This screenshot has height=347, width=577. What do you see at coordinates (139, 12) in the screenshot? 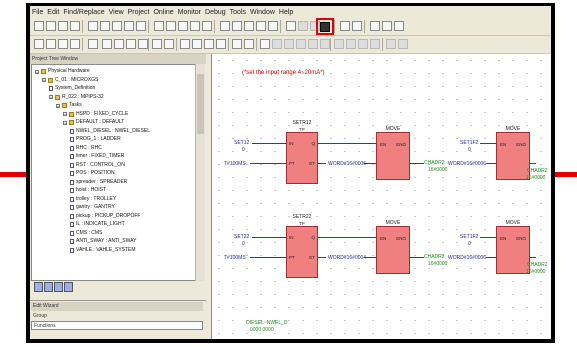
I see `menu-item-project: Project` at bounding box center [139, 12].